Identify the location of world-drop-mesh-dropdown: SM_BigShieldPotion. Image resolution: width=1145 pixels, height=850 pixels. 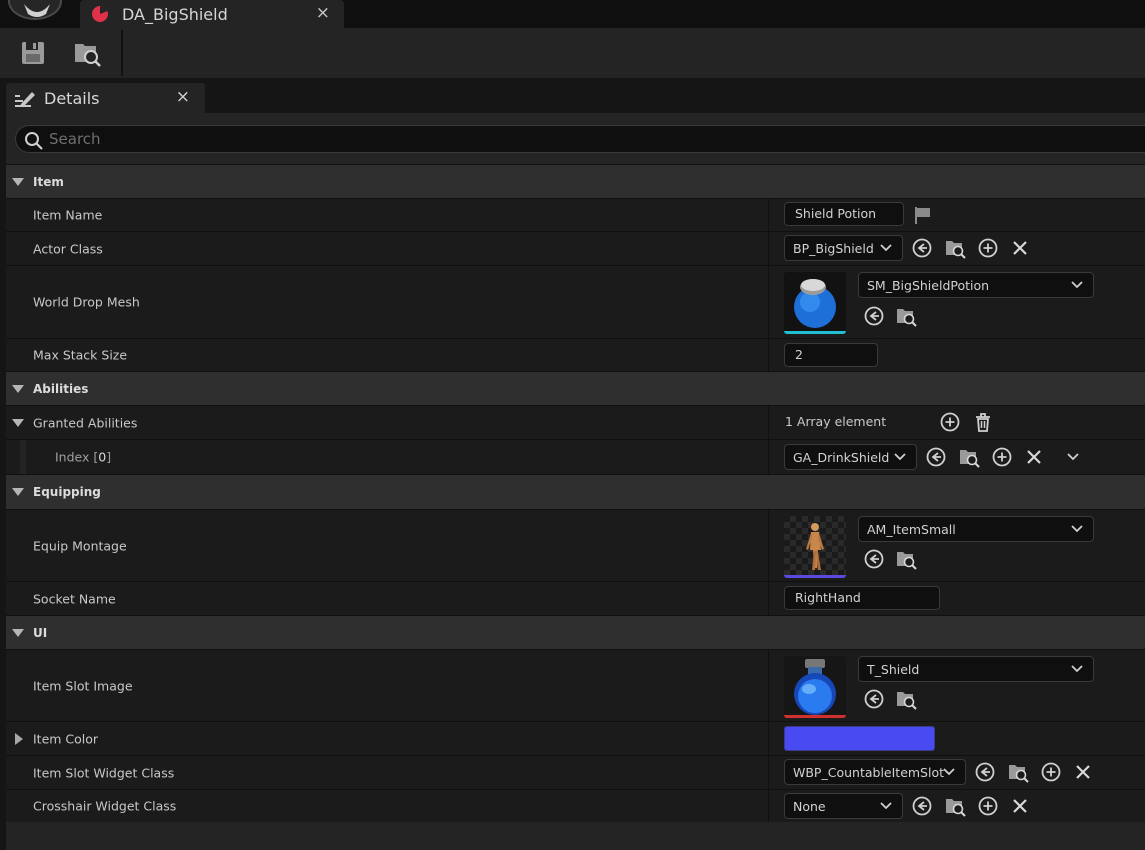
(976, 285).